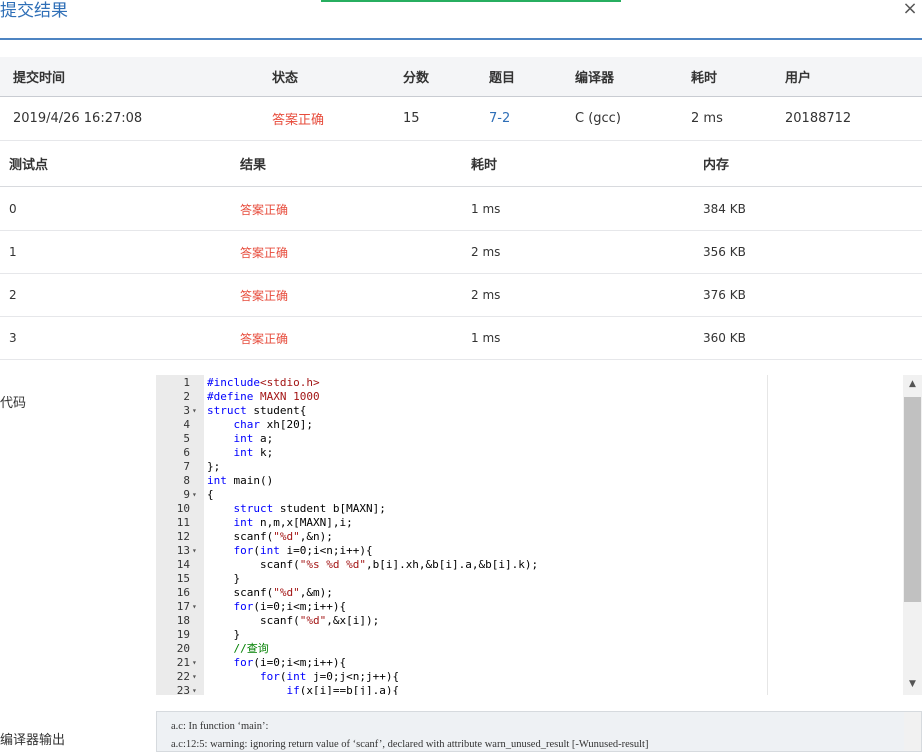 The width and height of the screenshot is (922, 752). Describe the element at coordinates (484, 165) in the screenshot. I see `header-time: 耗时` at that location.